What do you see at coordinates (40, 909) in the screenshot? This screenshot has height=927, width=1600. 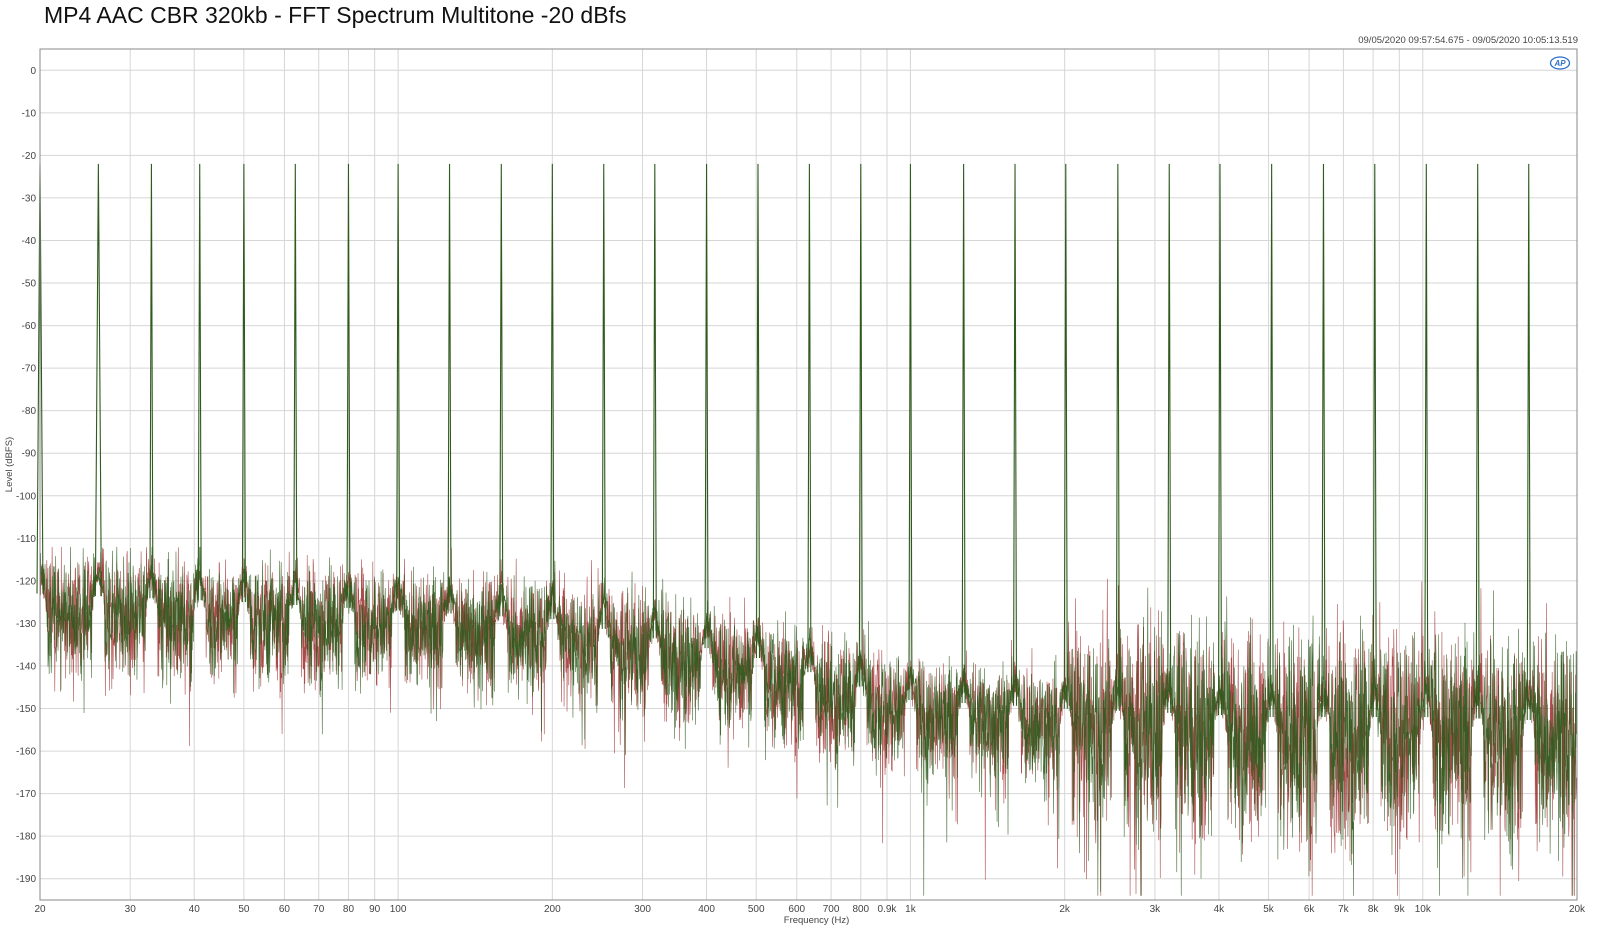 I see `x-tick-label: 20` at bounding box center [40, 909].